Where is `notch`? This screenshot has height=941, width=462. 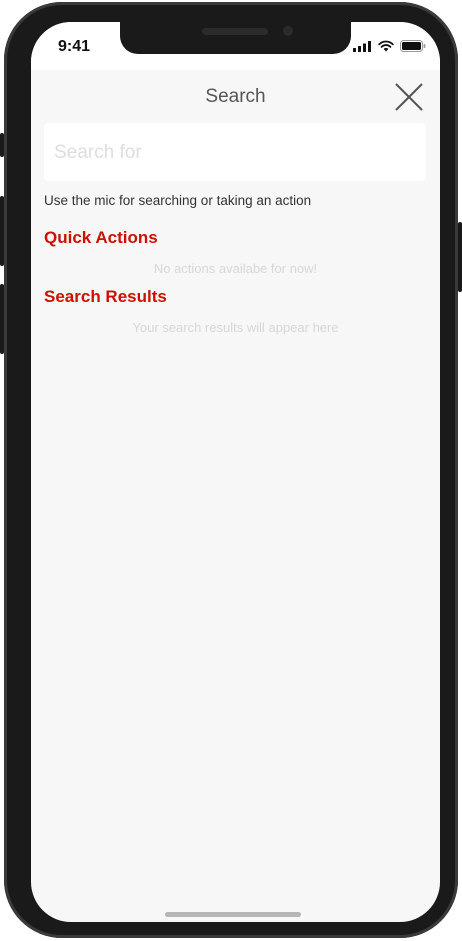
notch is located at coordinates (235, 38).